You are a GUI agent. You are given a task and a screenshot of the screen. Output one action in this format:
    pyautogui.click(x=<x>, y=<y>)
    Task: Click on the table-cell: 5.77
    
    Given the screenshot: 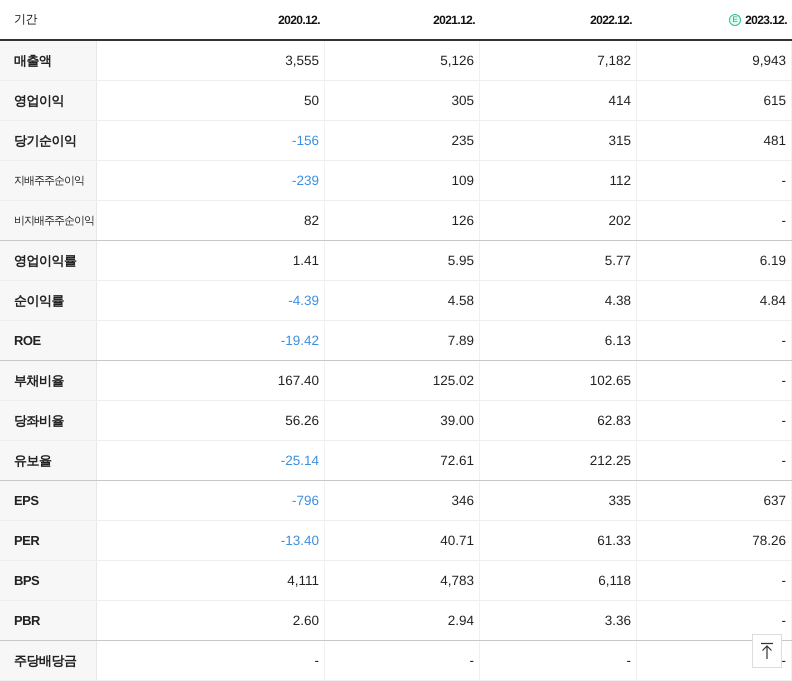 What is the action you would take?
    pyautogui.click(x=617, y=260)
    